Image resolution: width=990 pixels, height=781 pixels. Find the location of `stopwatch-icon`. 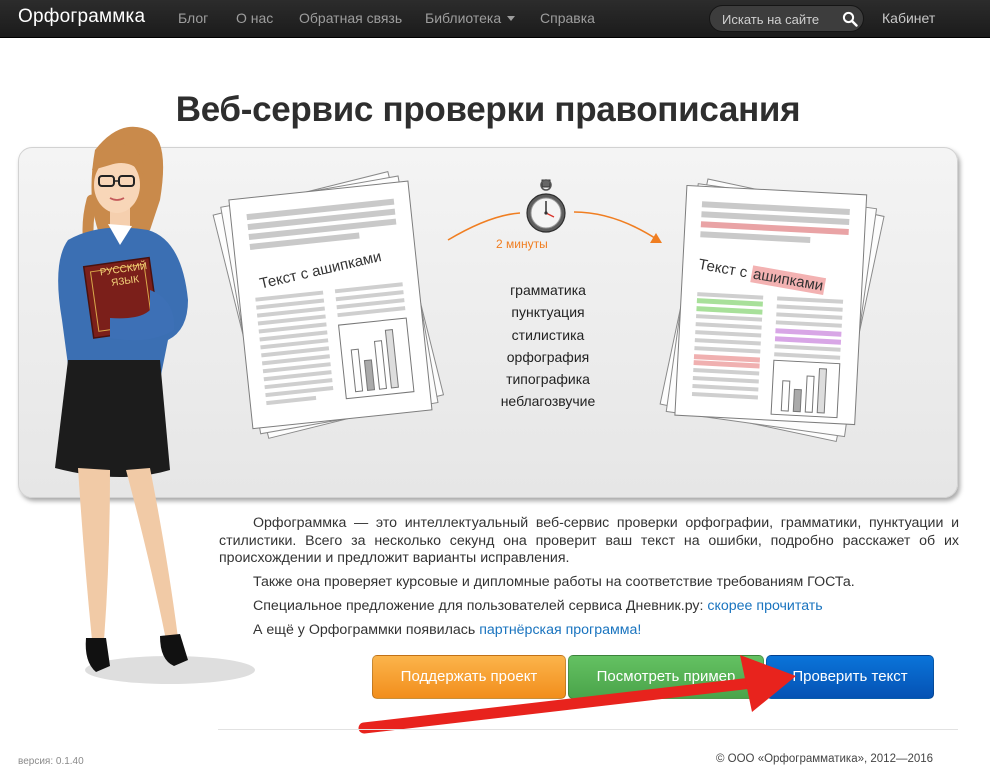

stopwatch-icon is located at coordinates (546, 206).